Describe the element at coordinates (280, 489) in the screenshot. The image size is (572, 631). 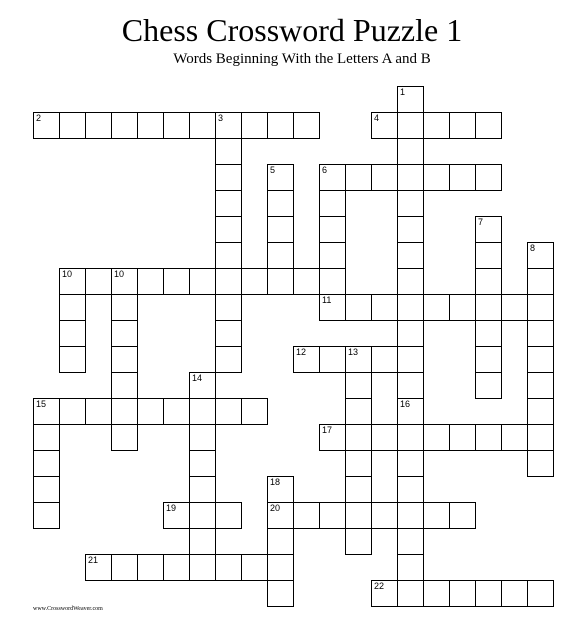
I see `grid-cell: 18` at that location.